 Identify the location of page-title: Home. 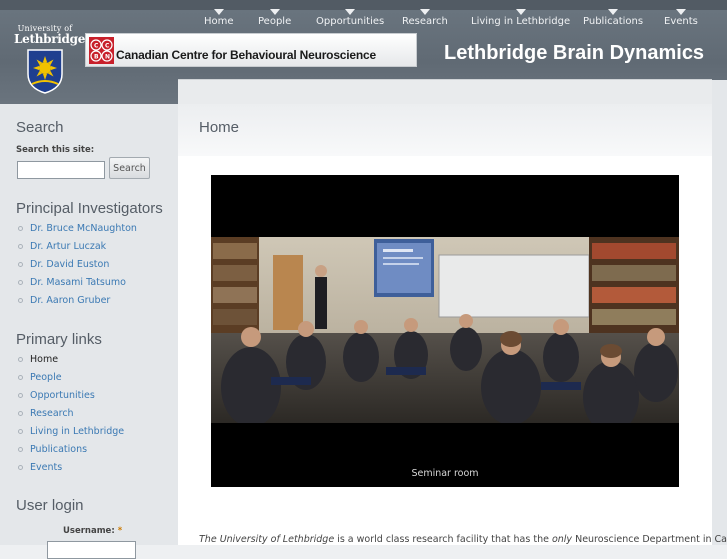
(219, 127).